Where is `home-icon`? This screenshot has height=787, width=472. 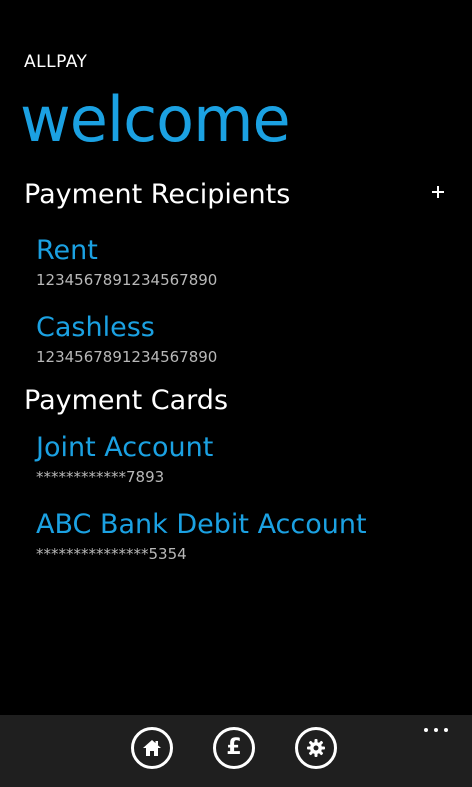
home-icon is located at coordinates (152, 748).